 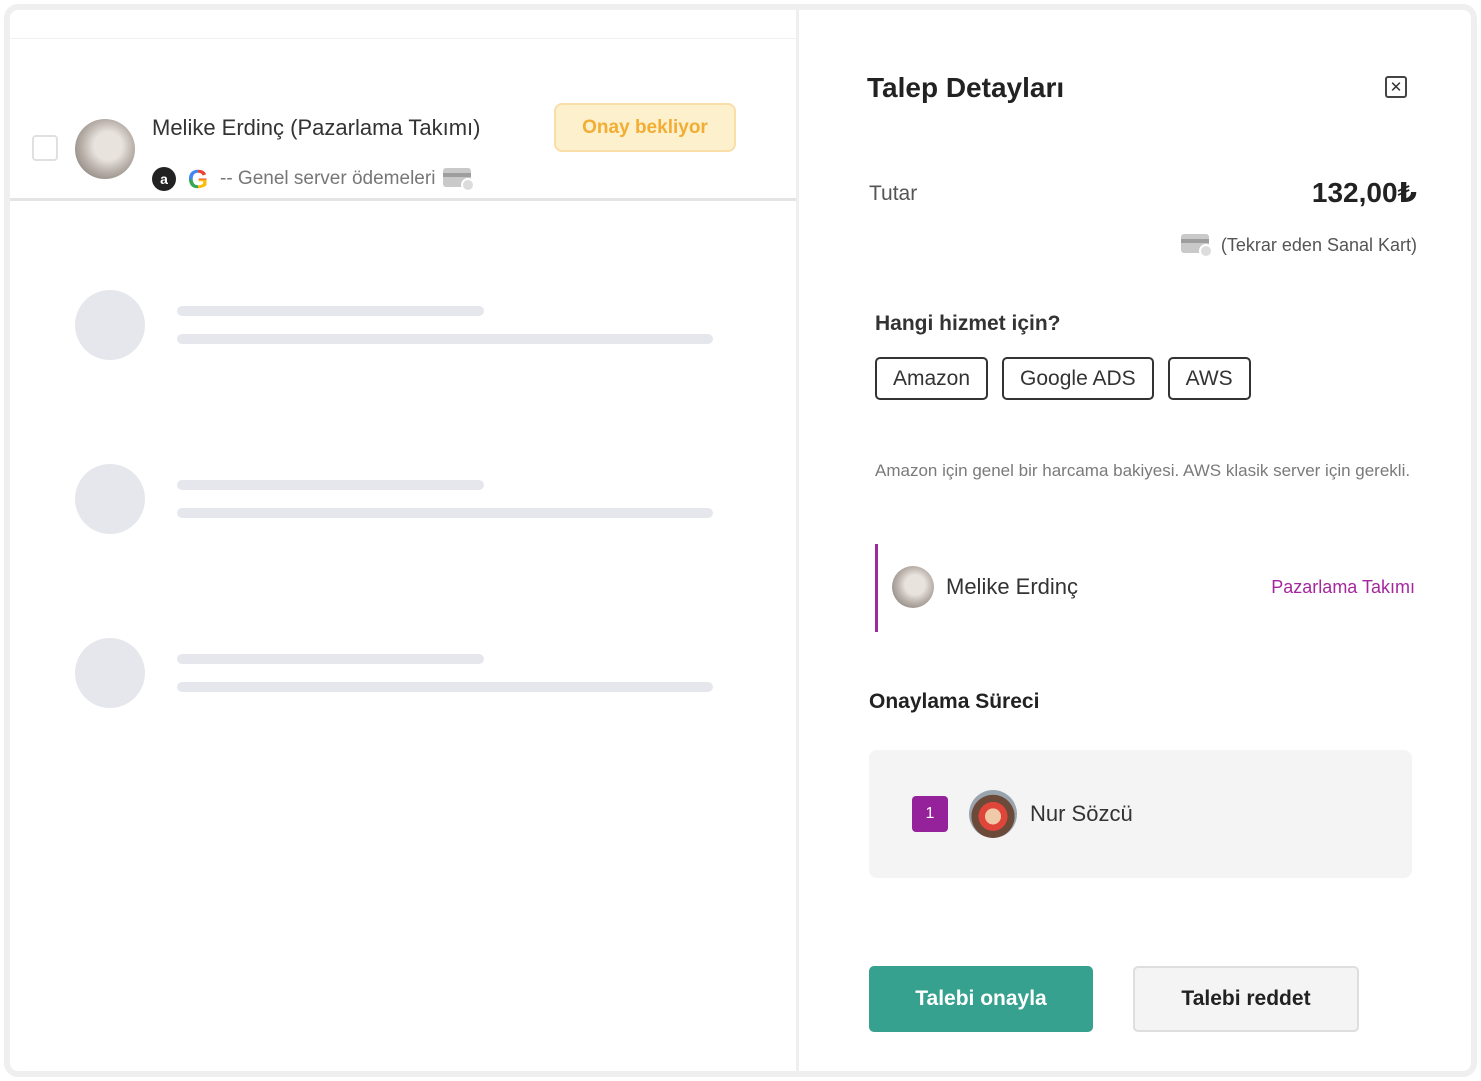 I want to click on amazon-icon: a, so click(x=164, y=179).